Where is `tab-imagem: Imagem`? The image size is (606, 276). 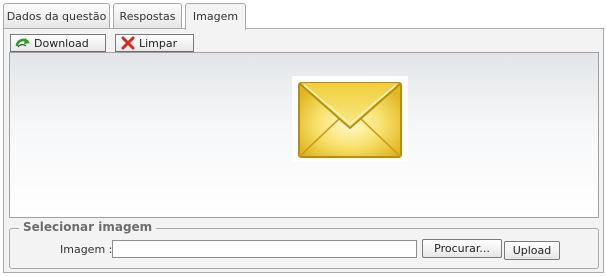
tab-imagem: Imagem is located at coordinates (215, 16).